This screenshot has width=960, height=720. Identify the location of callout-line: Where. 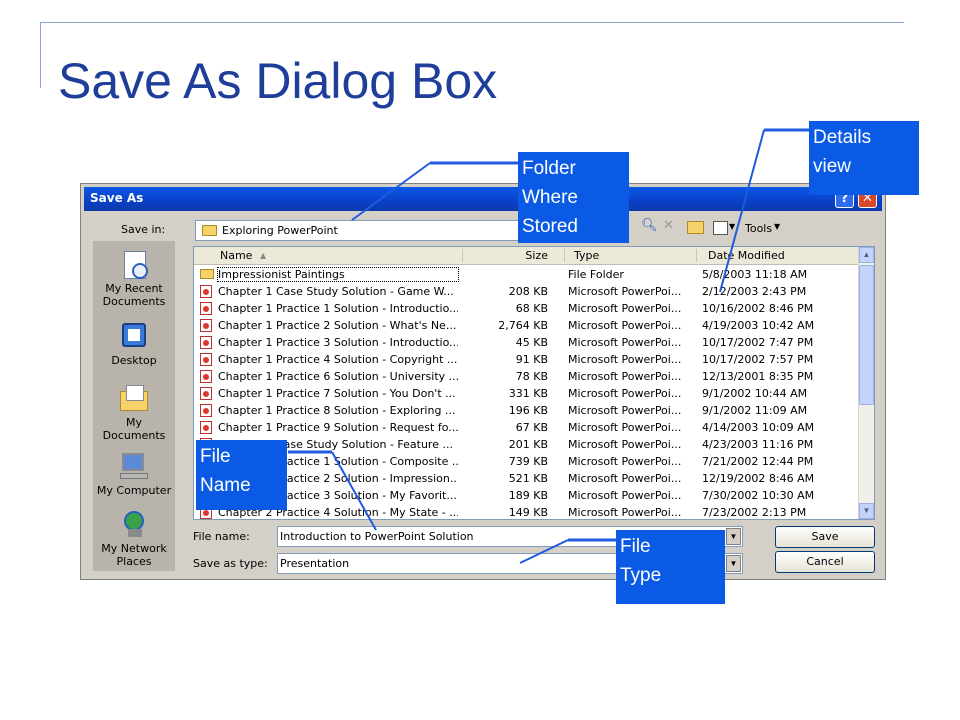
(550, 197).